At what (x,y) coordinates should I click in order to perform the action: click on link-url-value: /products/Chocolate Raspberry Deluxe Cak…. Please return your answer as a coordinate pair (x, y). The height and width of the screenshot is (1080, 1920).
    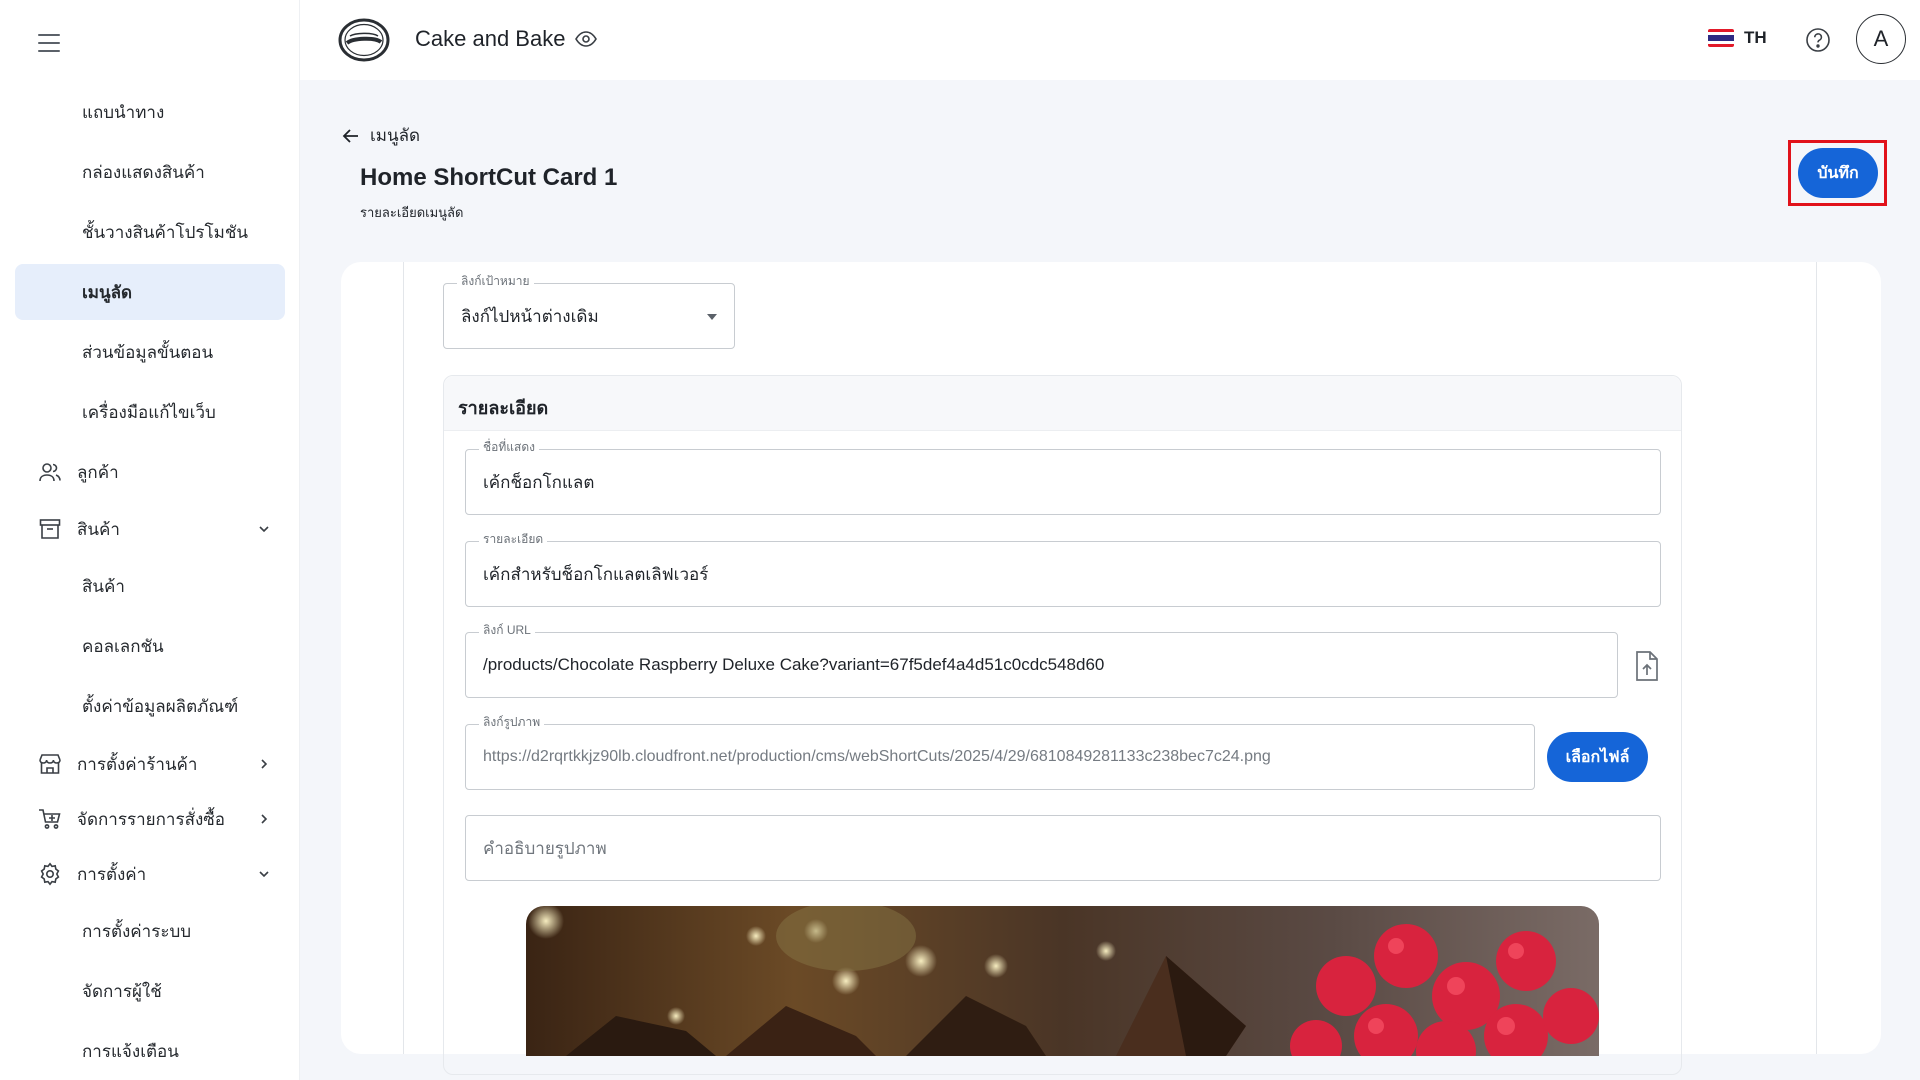
    Looking at the image, I should click on (794, 664).